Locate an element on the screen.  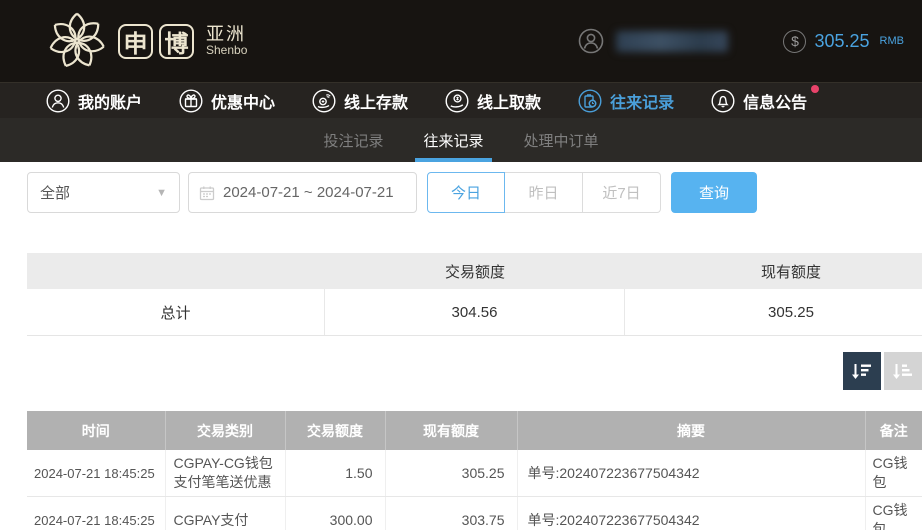
user-account-chip is located at coordinates (653, 41).